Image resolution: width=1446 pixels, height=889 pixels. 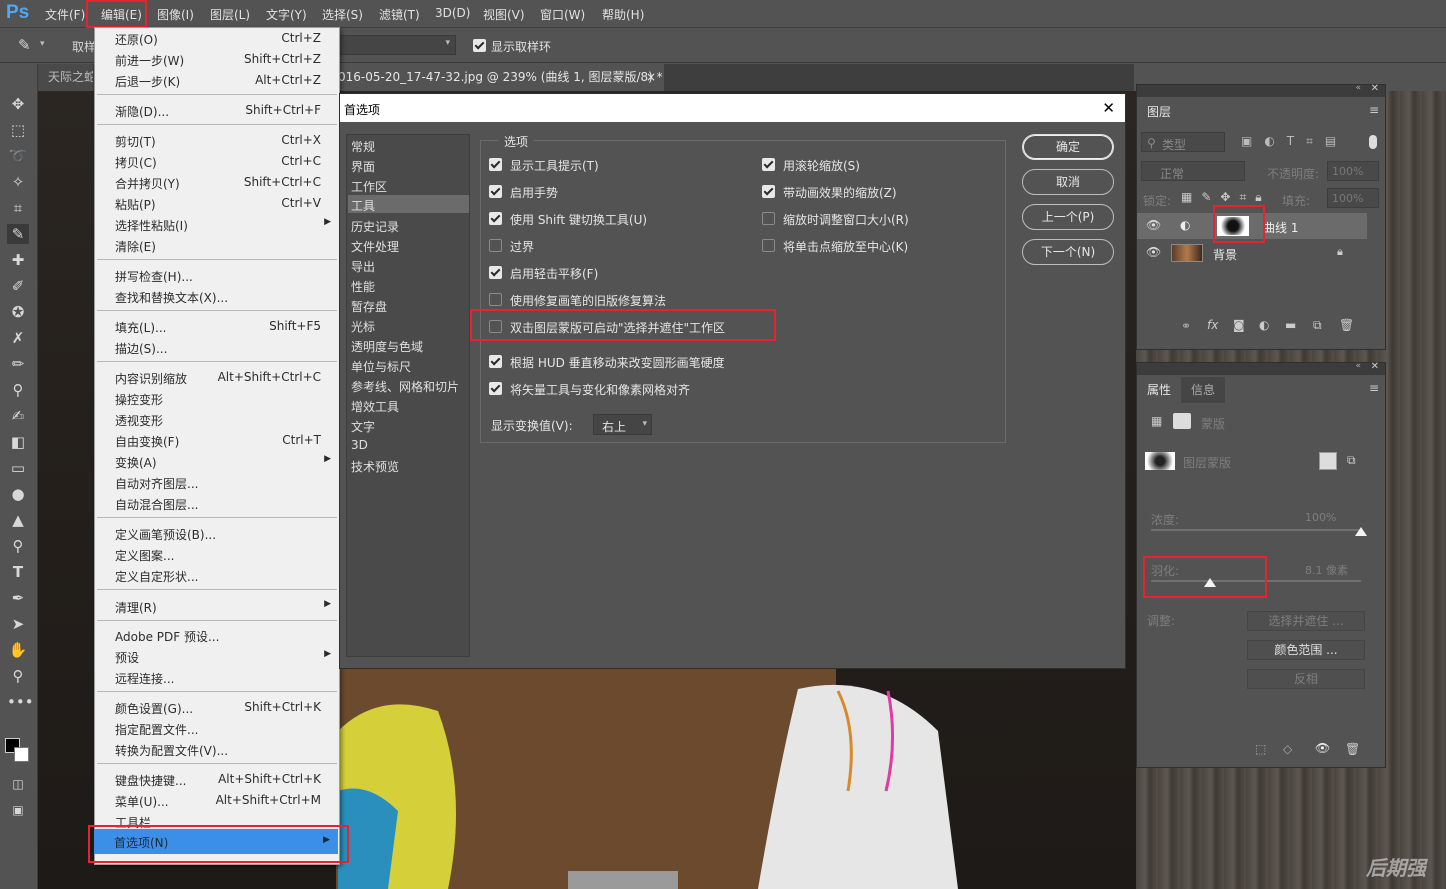 I want to click on pen-tool-icon: ✒, so click(x=18, y=598).